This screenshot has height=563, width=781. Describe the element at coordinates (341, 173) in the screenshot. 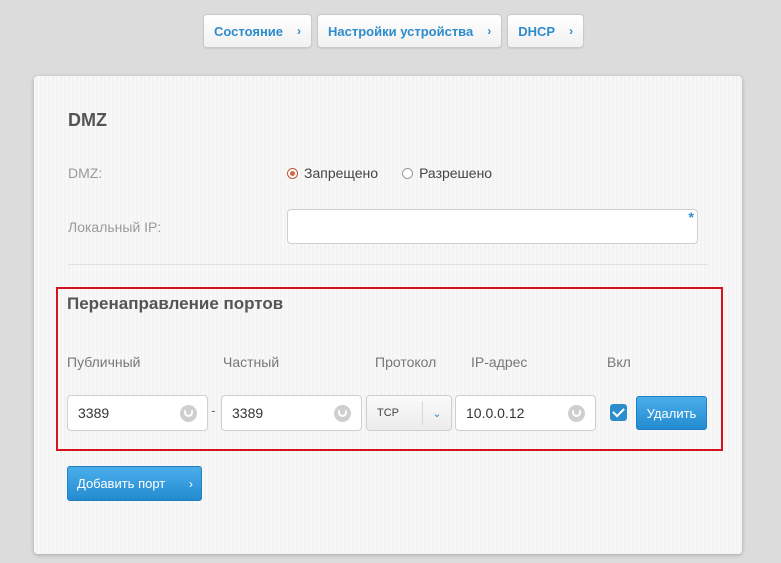

I see `radio-label: Запрещено` at that location.